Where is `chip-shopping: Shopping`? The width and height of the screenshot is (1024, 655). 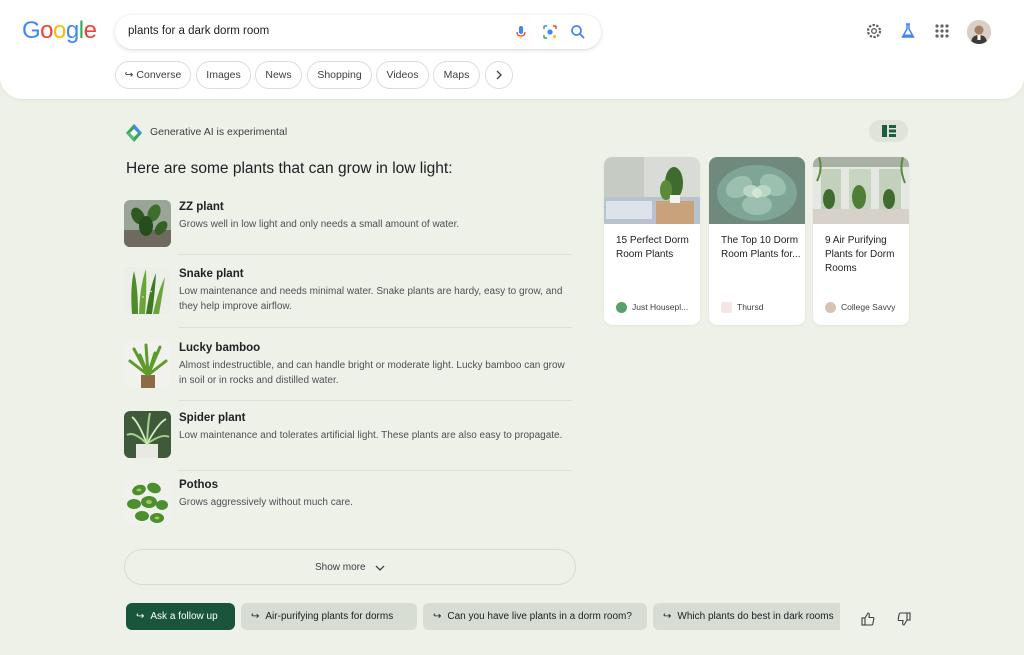
chip-shopping: Shopping is located at coordinates (339, 75).